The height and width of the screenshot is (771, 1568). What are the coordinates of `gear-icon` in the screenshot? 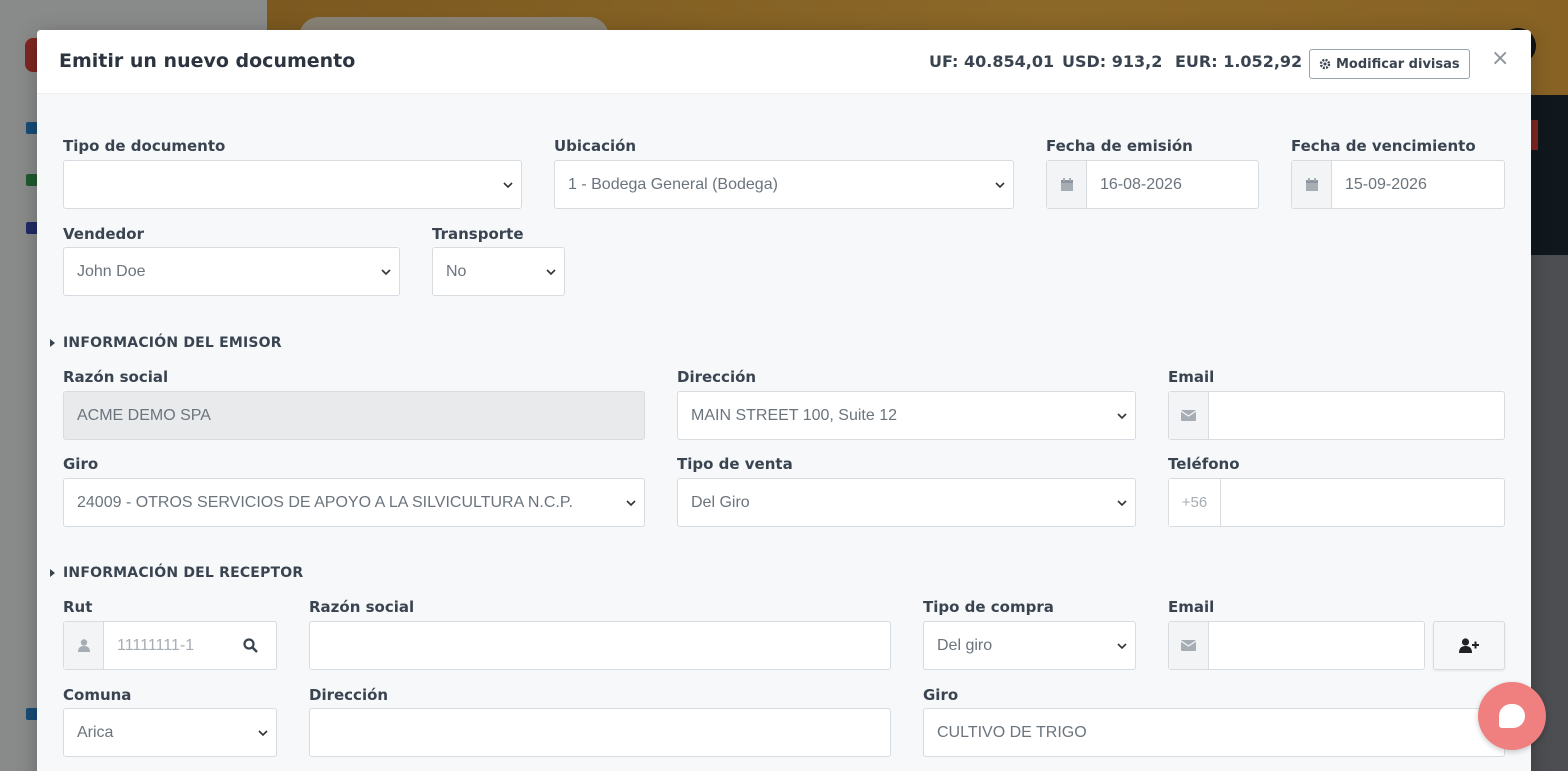 It's located at (1325, 64).